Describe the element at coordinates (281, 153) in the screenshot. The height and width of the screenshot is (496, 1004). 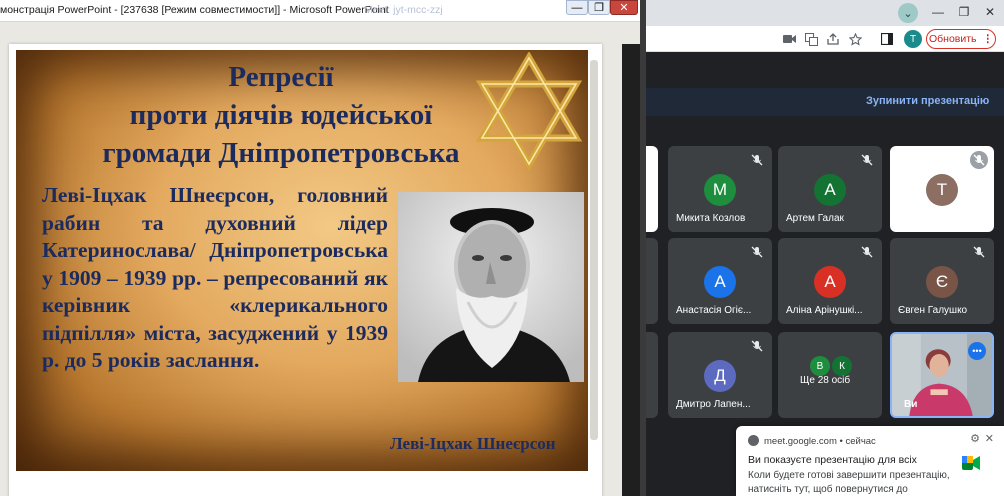
I see `slide-title-line: громади Дніпропетровська` at that location.